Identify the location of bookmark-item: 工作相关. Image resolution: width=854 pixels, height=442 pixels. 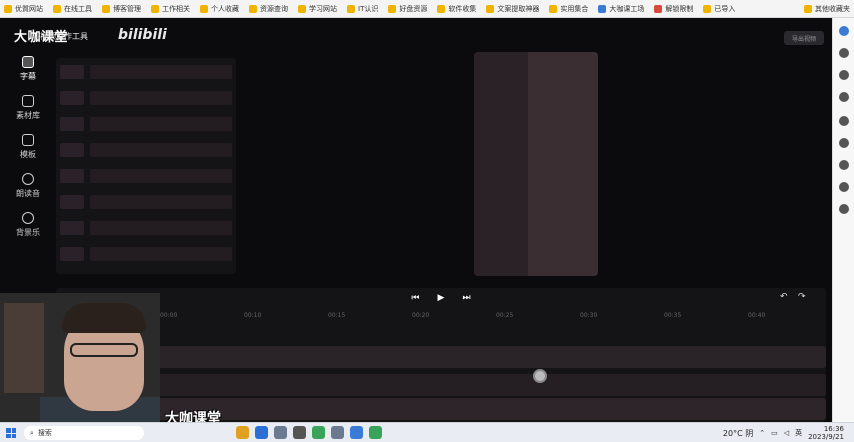
(170, 9).